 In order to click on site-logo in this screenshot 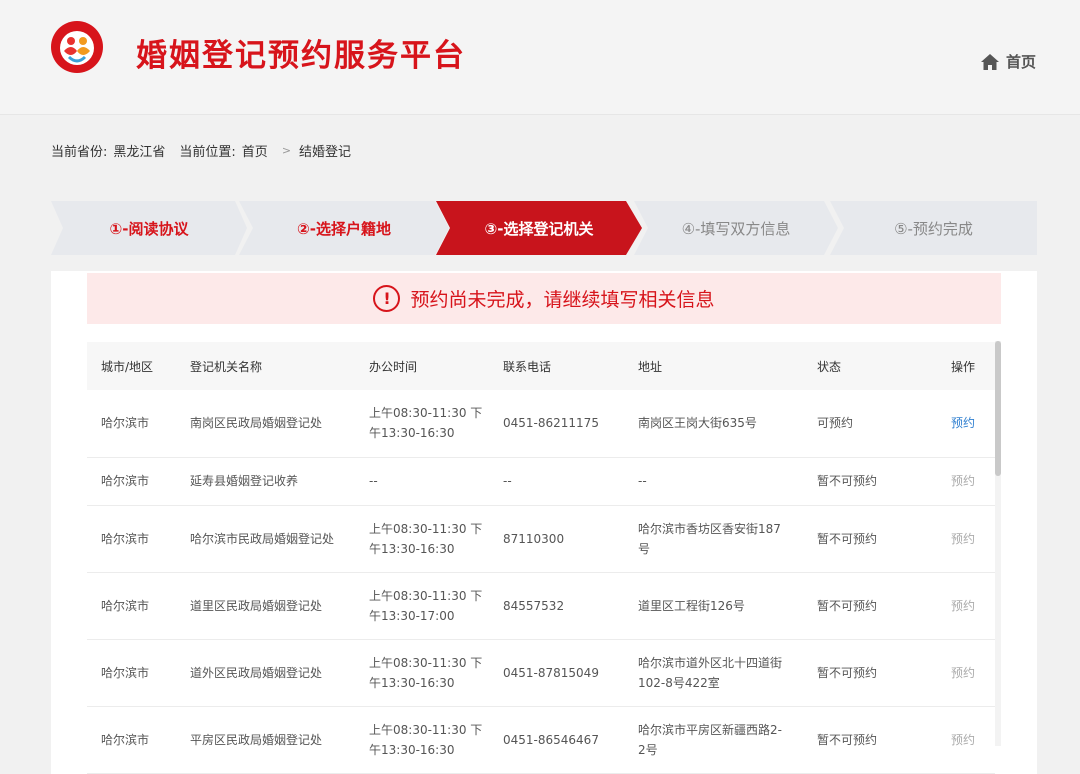, I will do `click(77, 47)`.